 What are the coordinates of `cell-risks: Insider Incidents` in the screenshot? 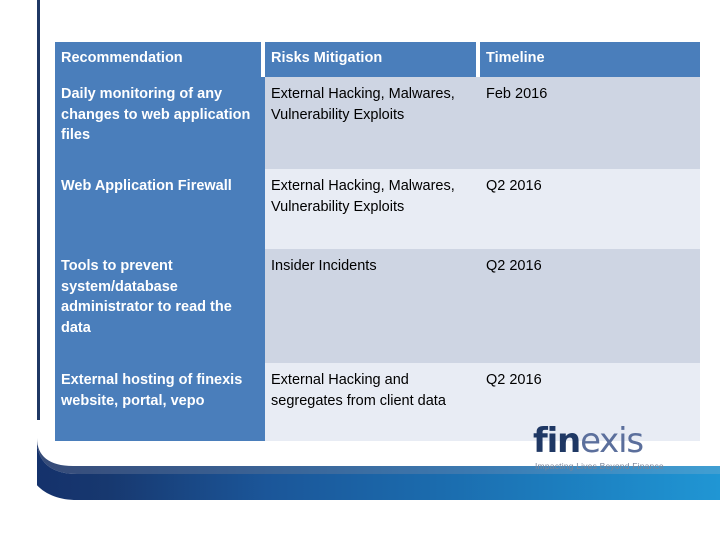 It's located at (372, 306).